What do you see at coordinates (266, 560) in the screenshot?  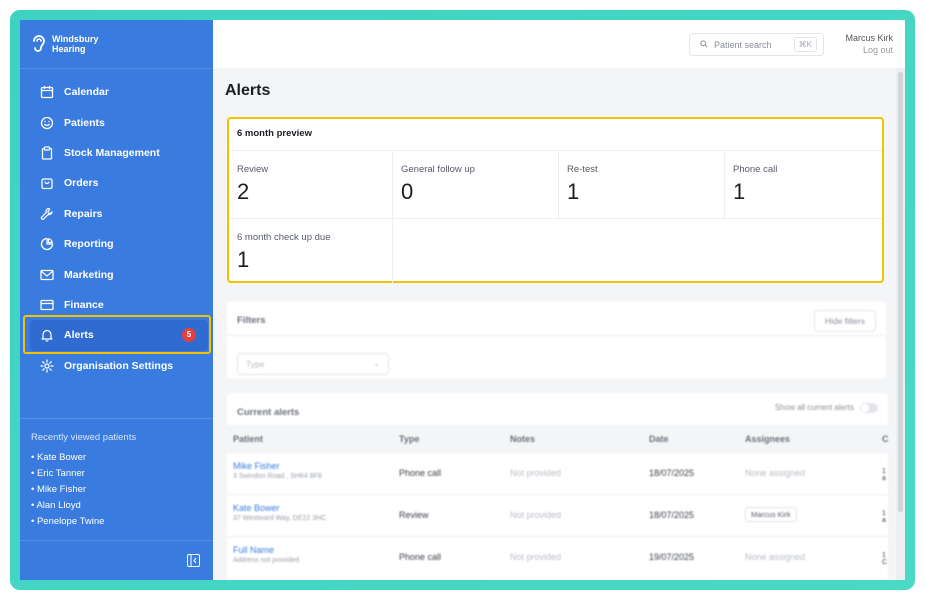 I see `patient-address: Address not provided` at bounding box center [266, 560].